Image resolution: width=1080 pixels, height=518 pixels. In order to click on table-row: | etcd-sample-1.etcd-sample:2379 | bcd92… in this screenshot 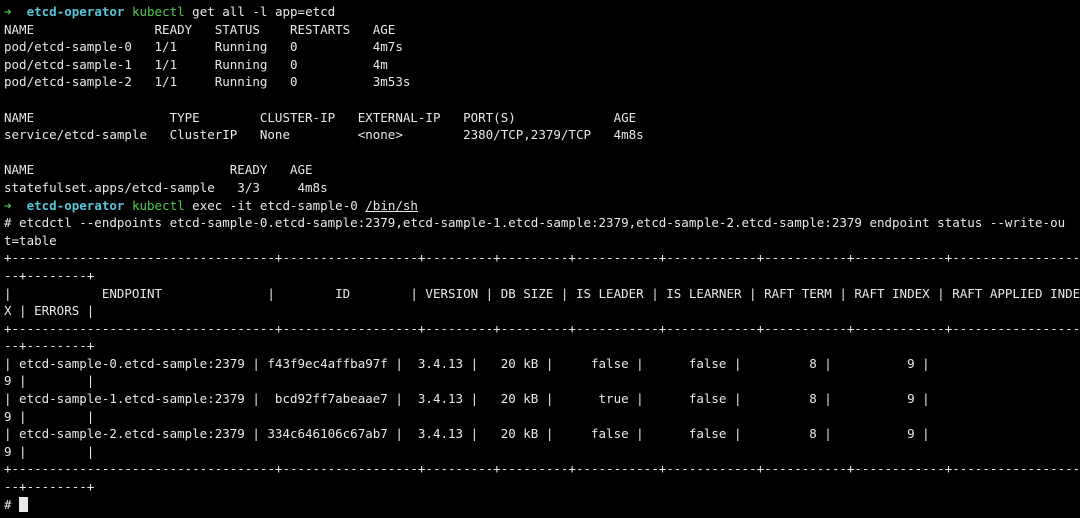, I will do `click(467, 399)`.